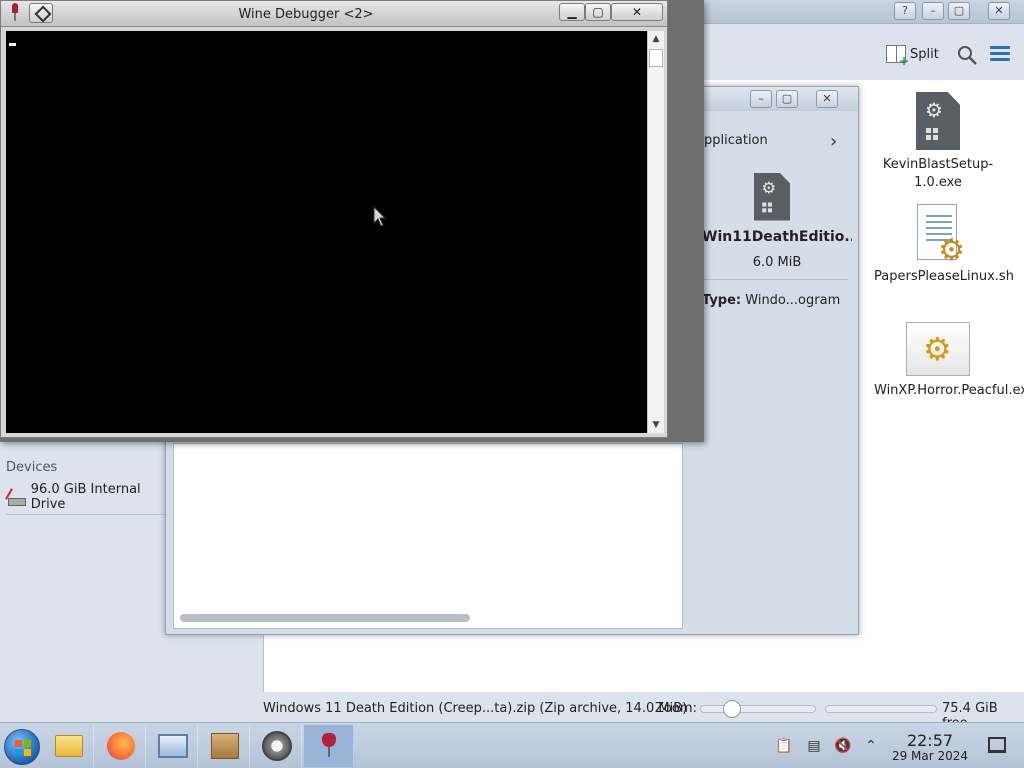 The image size is (1024, 768). I want to click on wine-icon, so click(328, 746).